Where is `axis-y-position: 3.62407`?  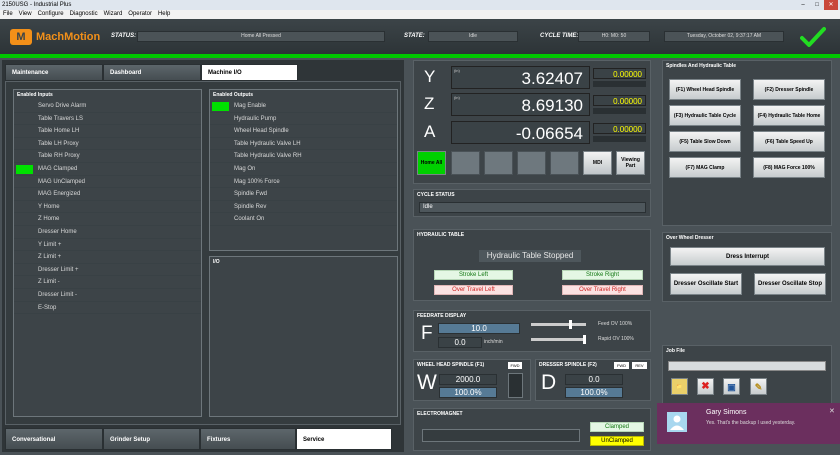 axis-y-position: 3.62407 is located at coordinates (520, 77).